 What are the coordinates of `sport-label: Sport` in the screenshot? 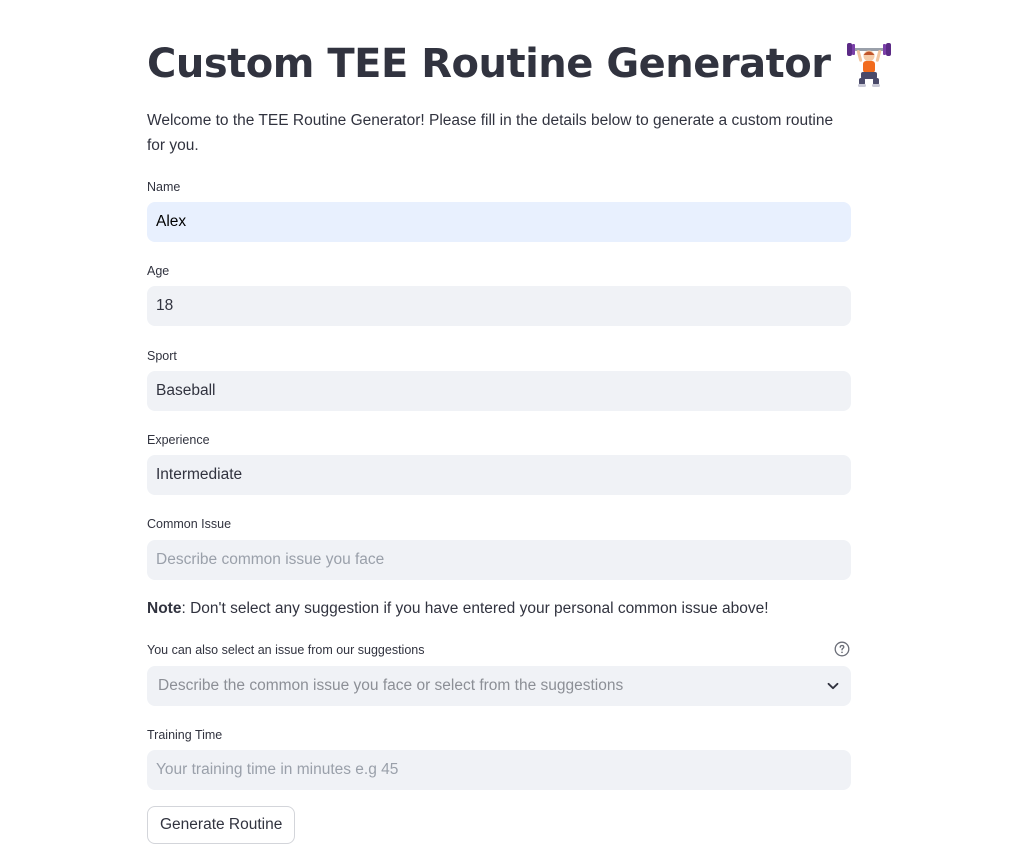 It's located at (162, 356).